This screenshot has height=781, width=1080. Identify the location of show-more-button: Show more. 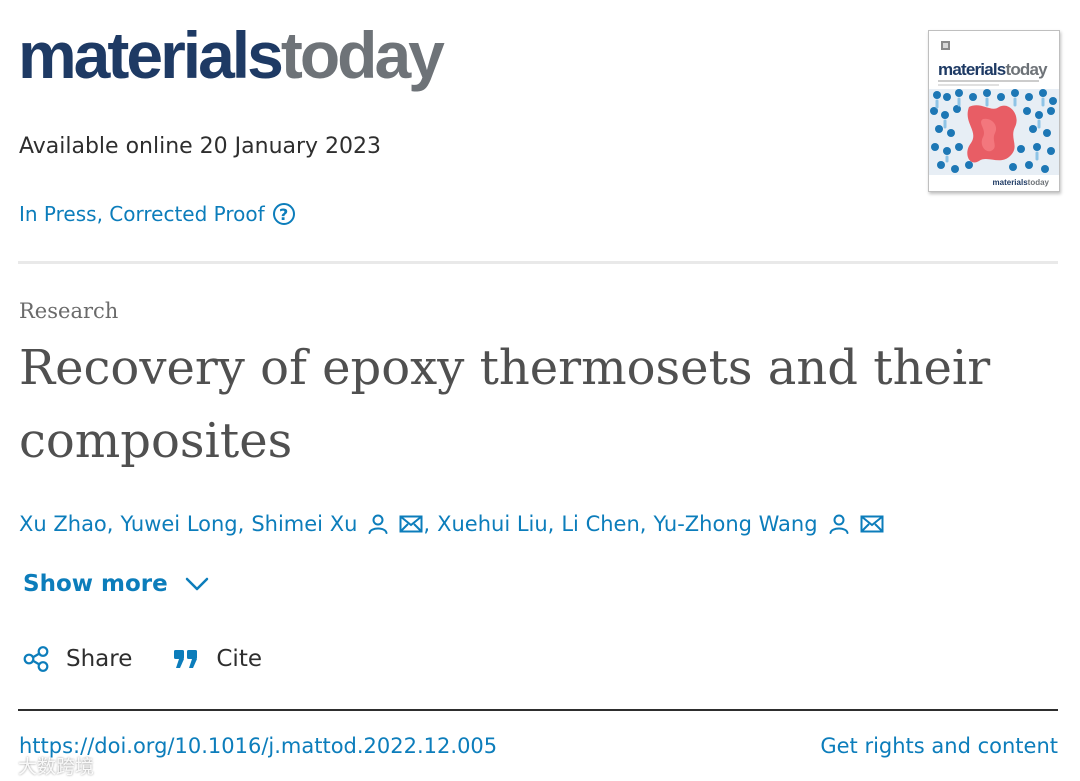
(116, 584).